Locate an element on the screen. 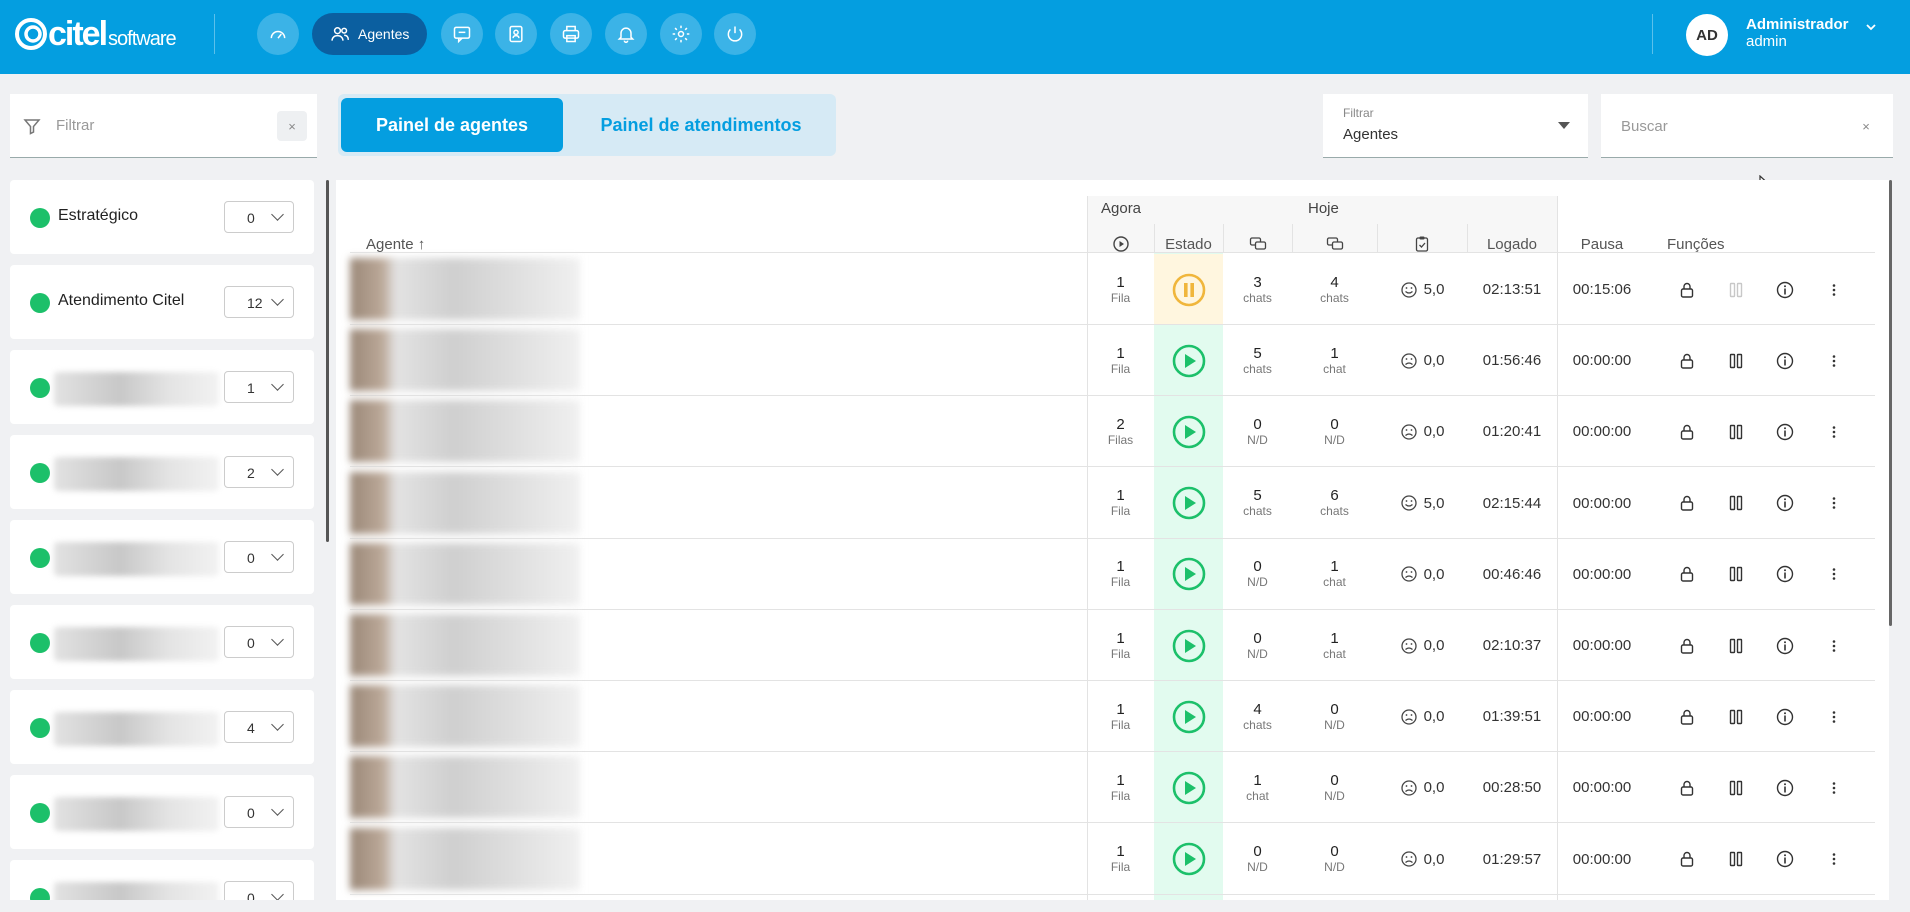 This screenshot has width=1910, height=912. column-header-agent: Agente ↑ is located at coordinates (395, 244).